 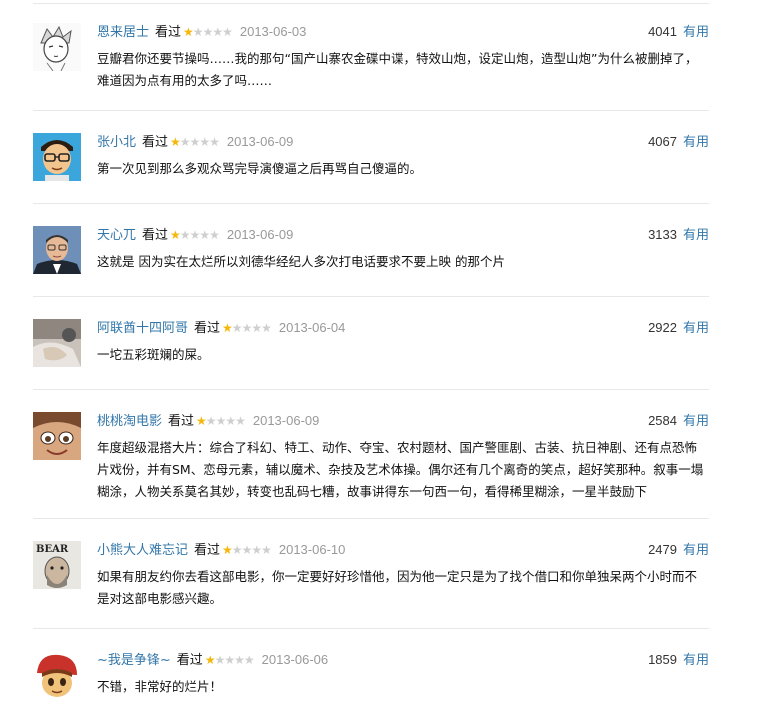 I want to click on review-meta: 恩来居士 看过 ★★★★★ 2013-06-03, so click(x=201, y=32).